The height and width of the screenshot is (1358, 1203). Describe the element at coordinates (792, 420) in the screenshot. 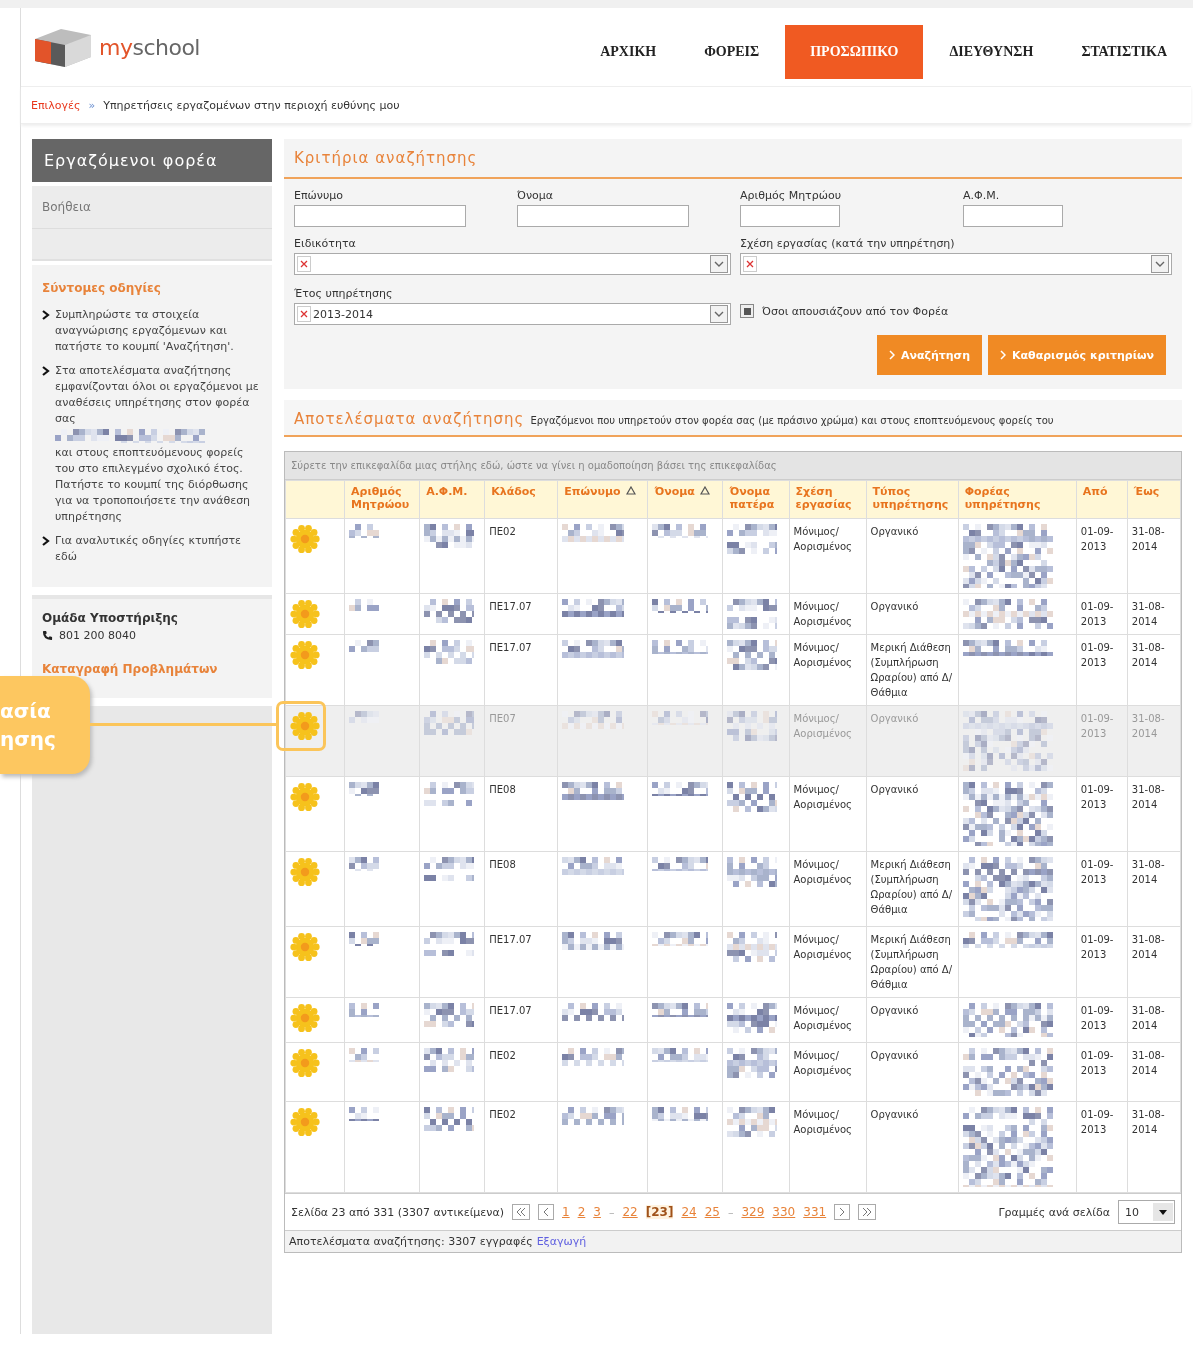

I see `section-description: Εργαζόμενοι που υπηρετούν στον φορέα σας (με πράσινο χρώμα) και στους εποπτευόμενους φορείς του` at that location.